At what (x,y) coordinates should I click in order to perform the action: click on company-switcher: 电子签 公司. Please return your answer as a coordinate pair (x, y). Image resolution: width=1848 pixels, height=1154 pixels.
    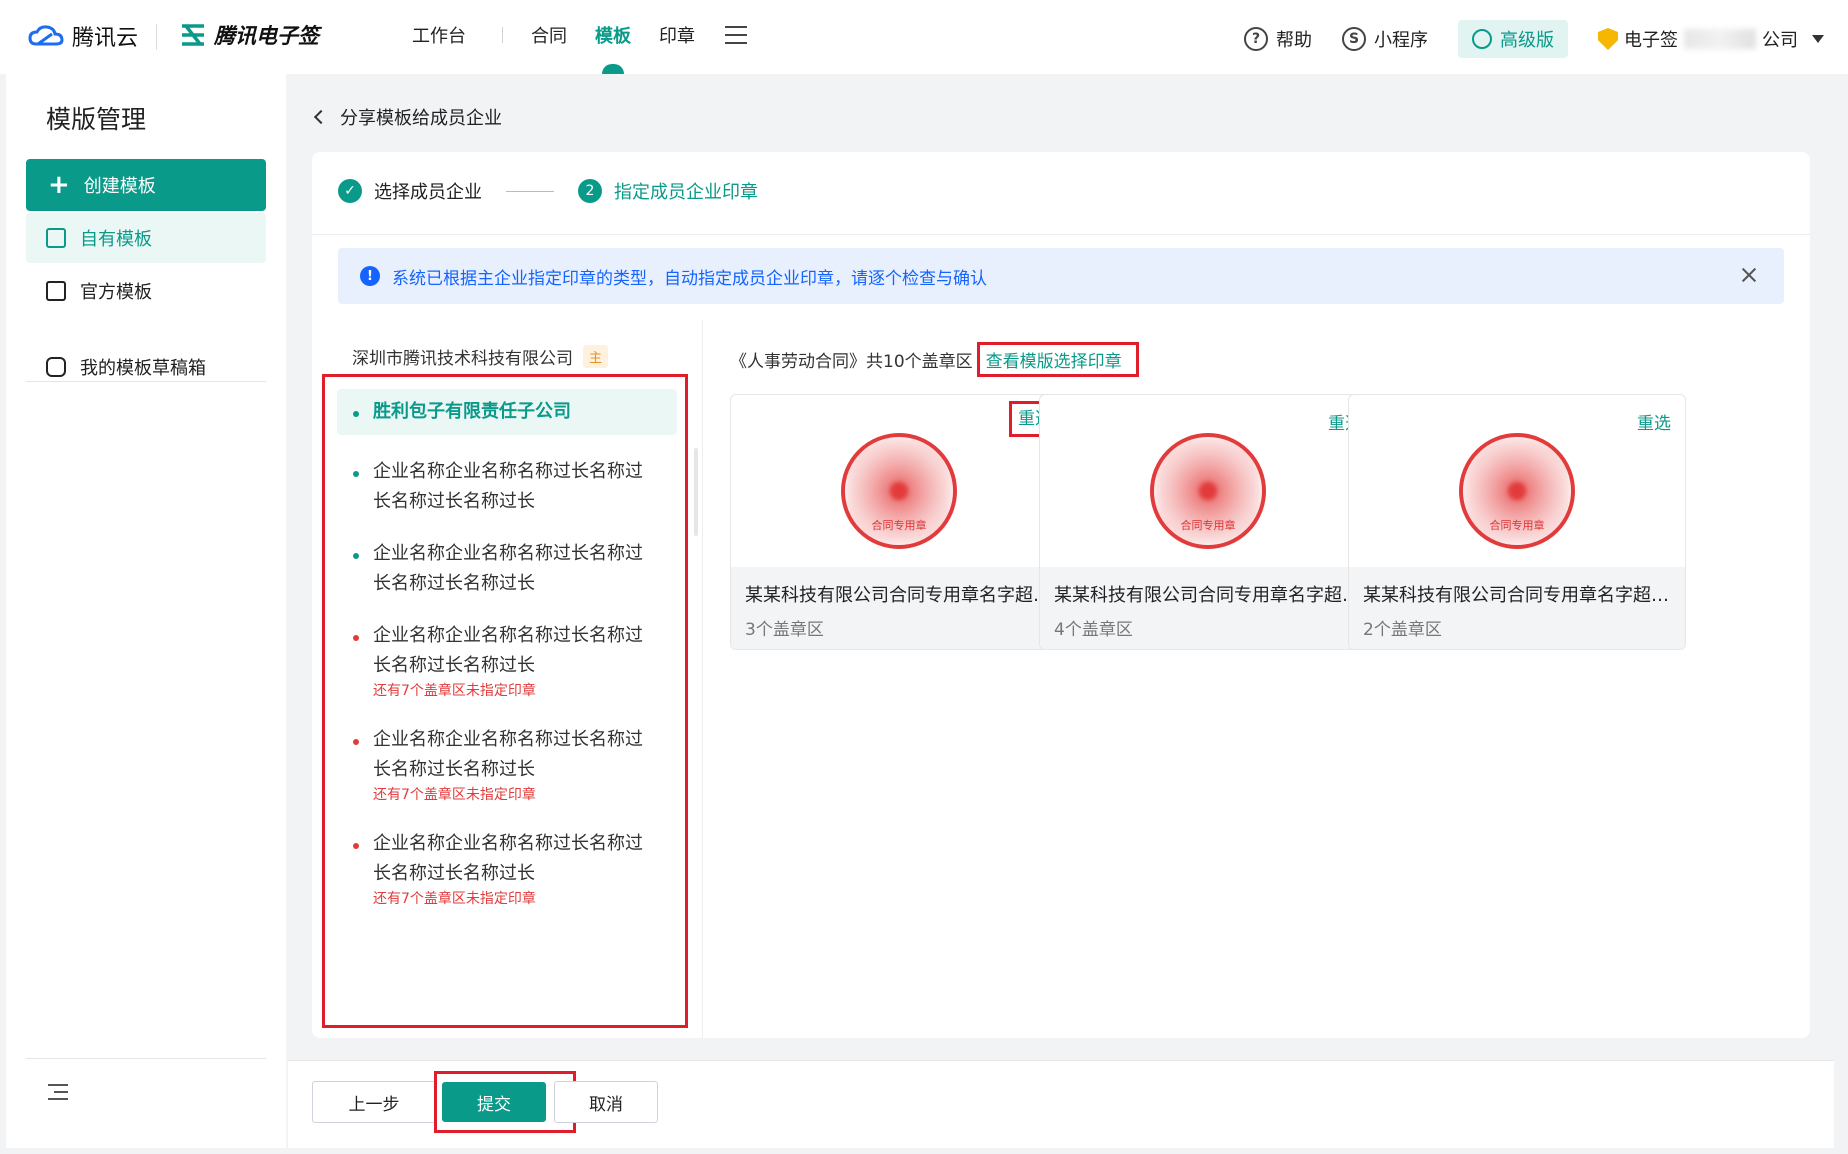
    Looking at the image, I should click on (1711, 39).